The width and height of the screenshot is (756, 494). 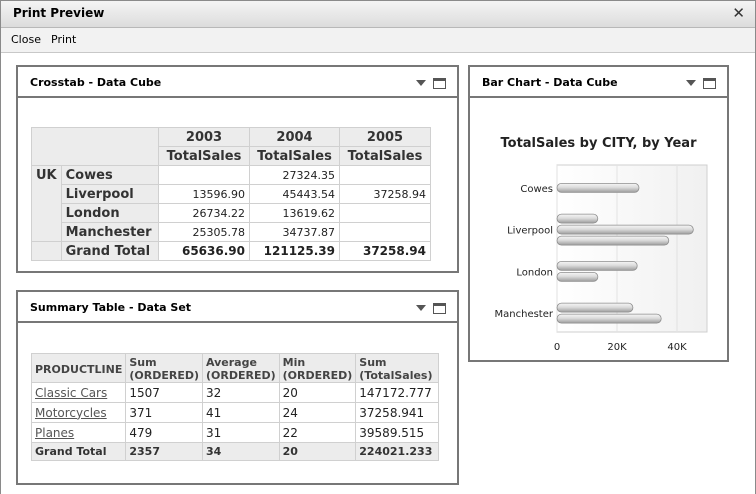 I want to click on table-row: Liverpool 13596.90 45443.54 37258.94, so click(x=231, y=194).